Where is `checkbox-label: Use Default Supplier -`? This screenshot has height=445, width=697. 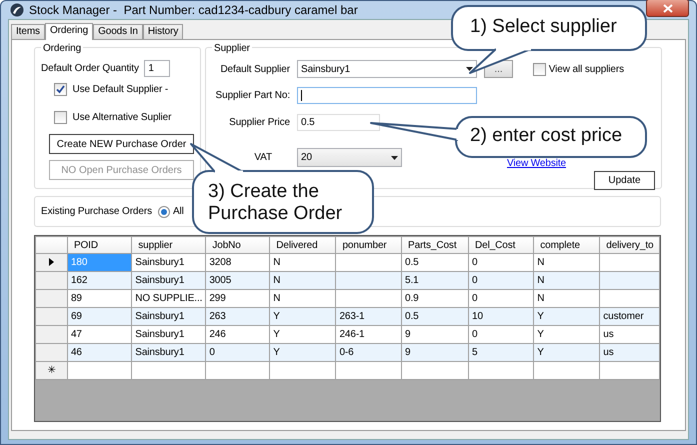 checkbox-label: Use Default Supplier - is located at coordinates (120, 90).